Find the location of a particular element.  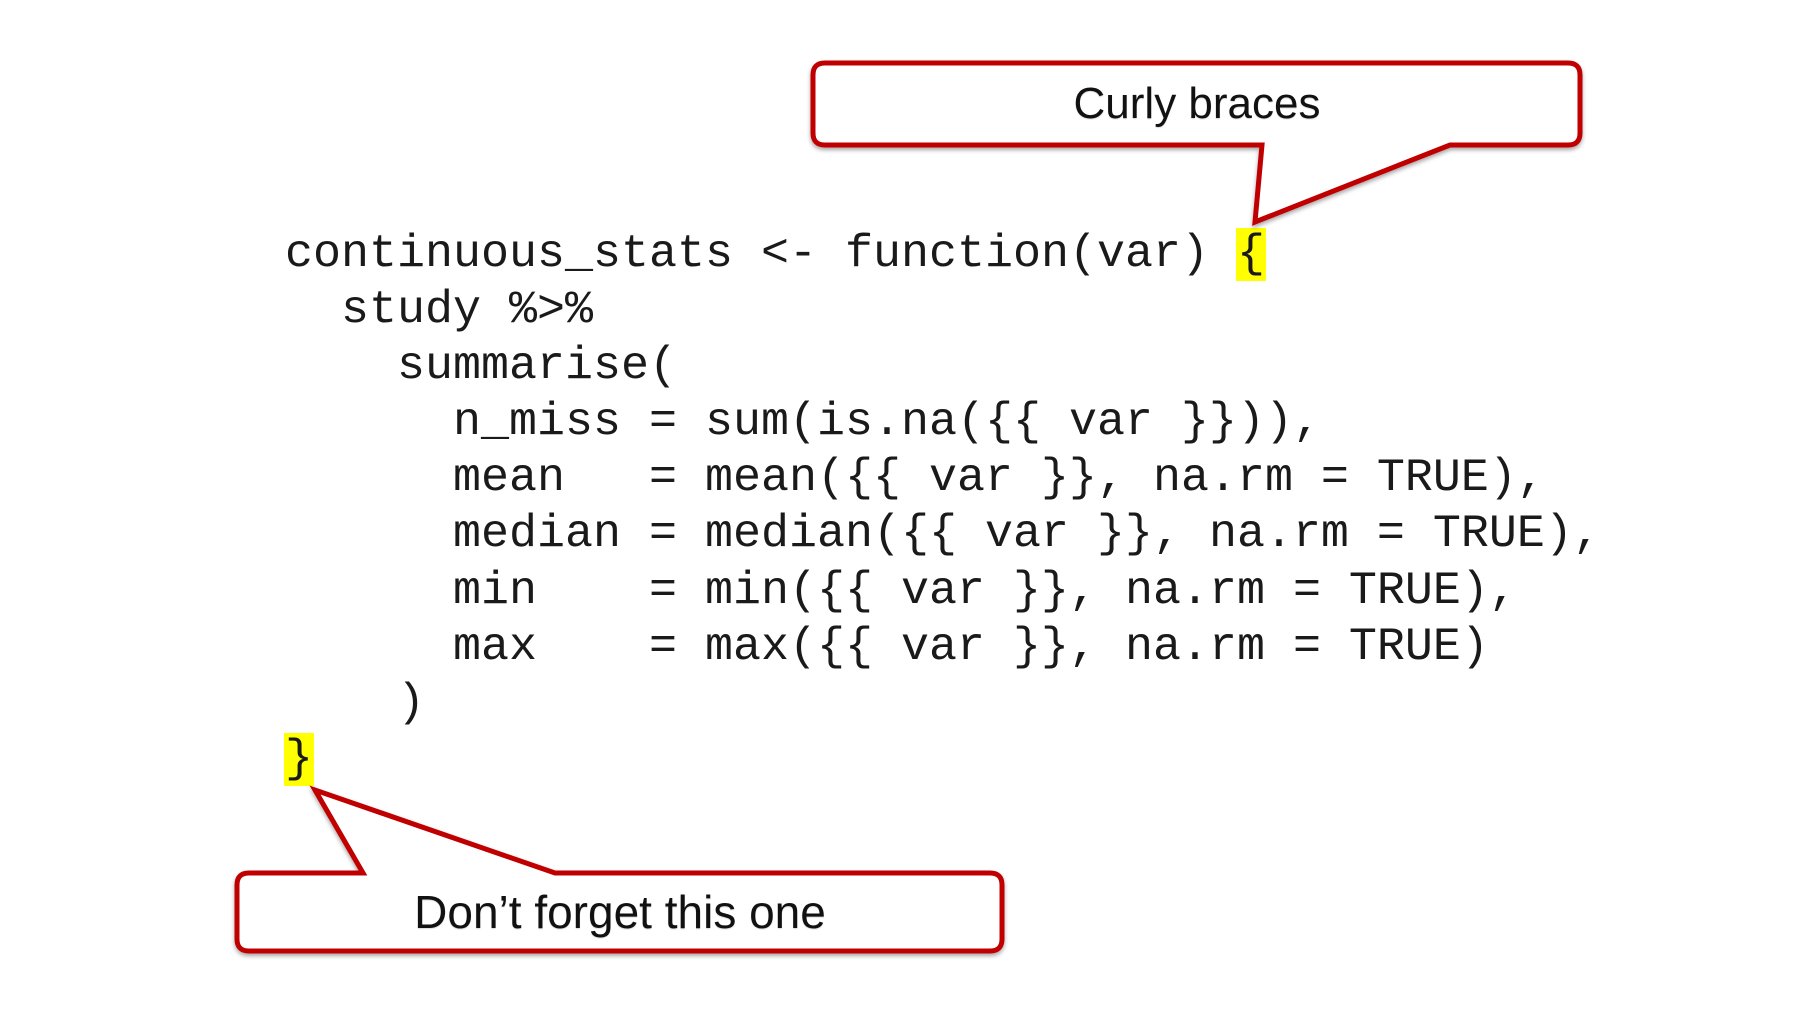

callout-top-label: Curly braces is located at coordinates (1197, 103).